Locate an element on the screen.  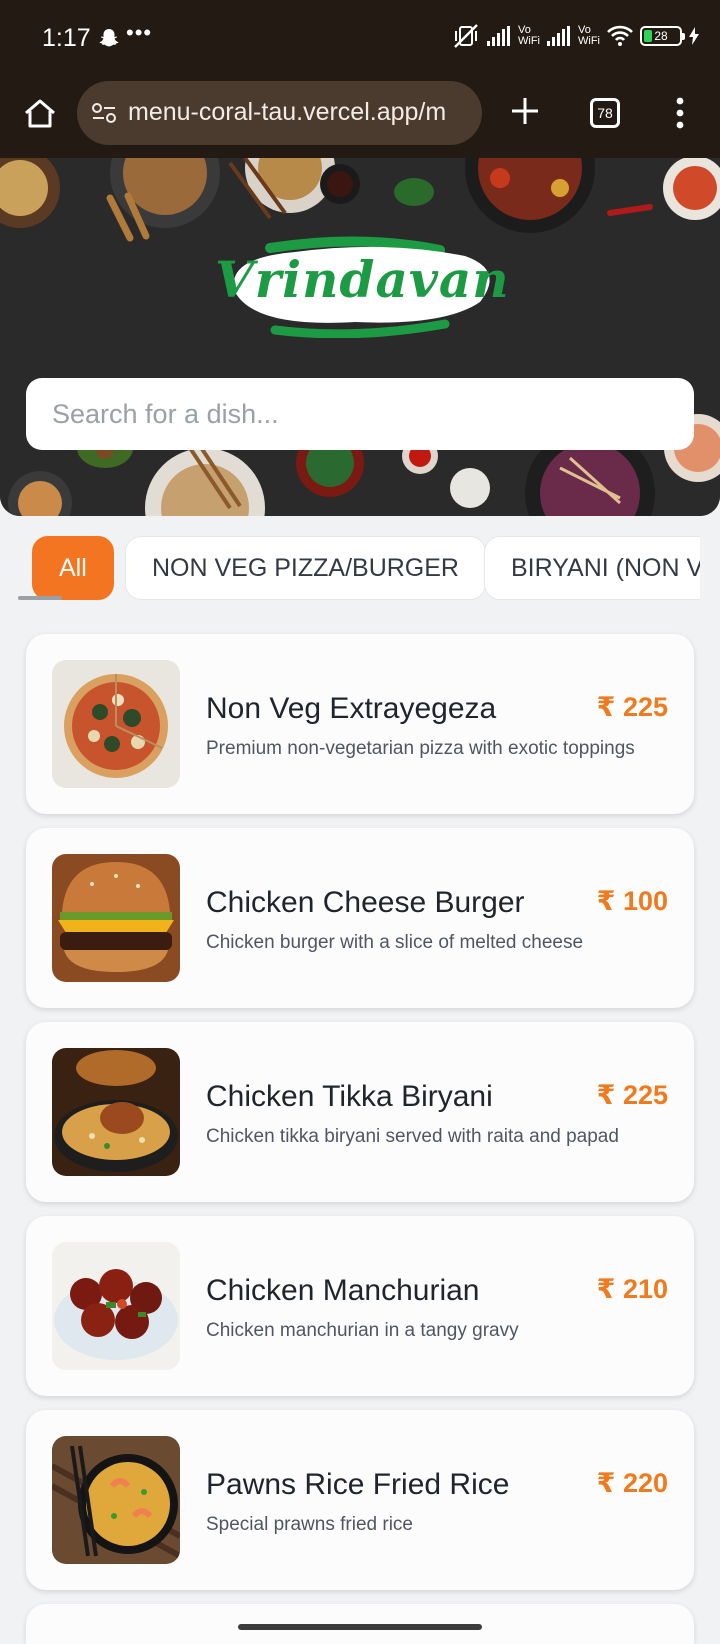
restaurant-logo: Vrindavan is located at coordinates (362, 284).